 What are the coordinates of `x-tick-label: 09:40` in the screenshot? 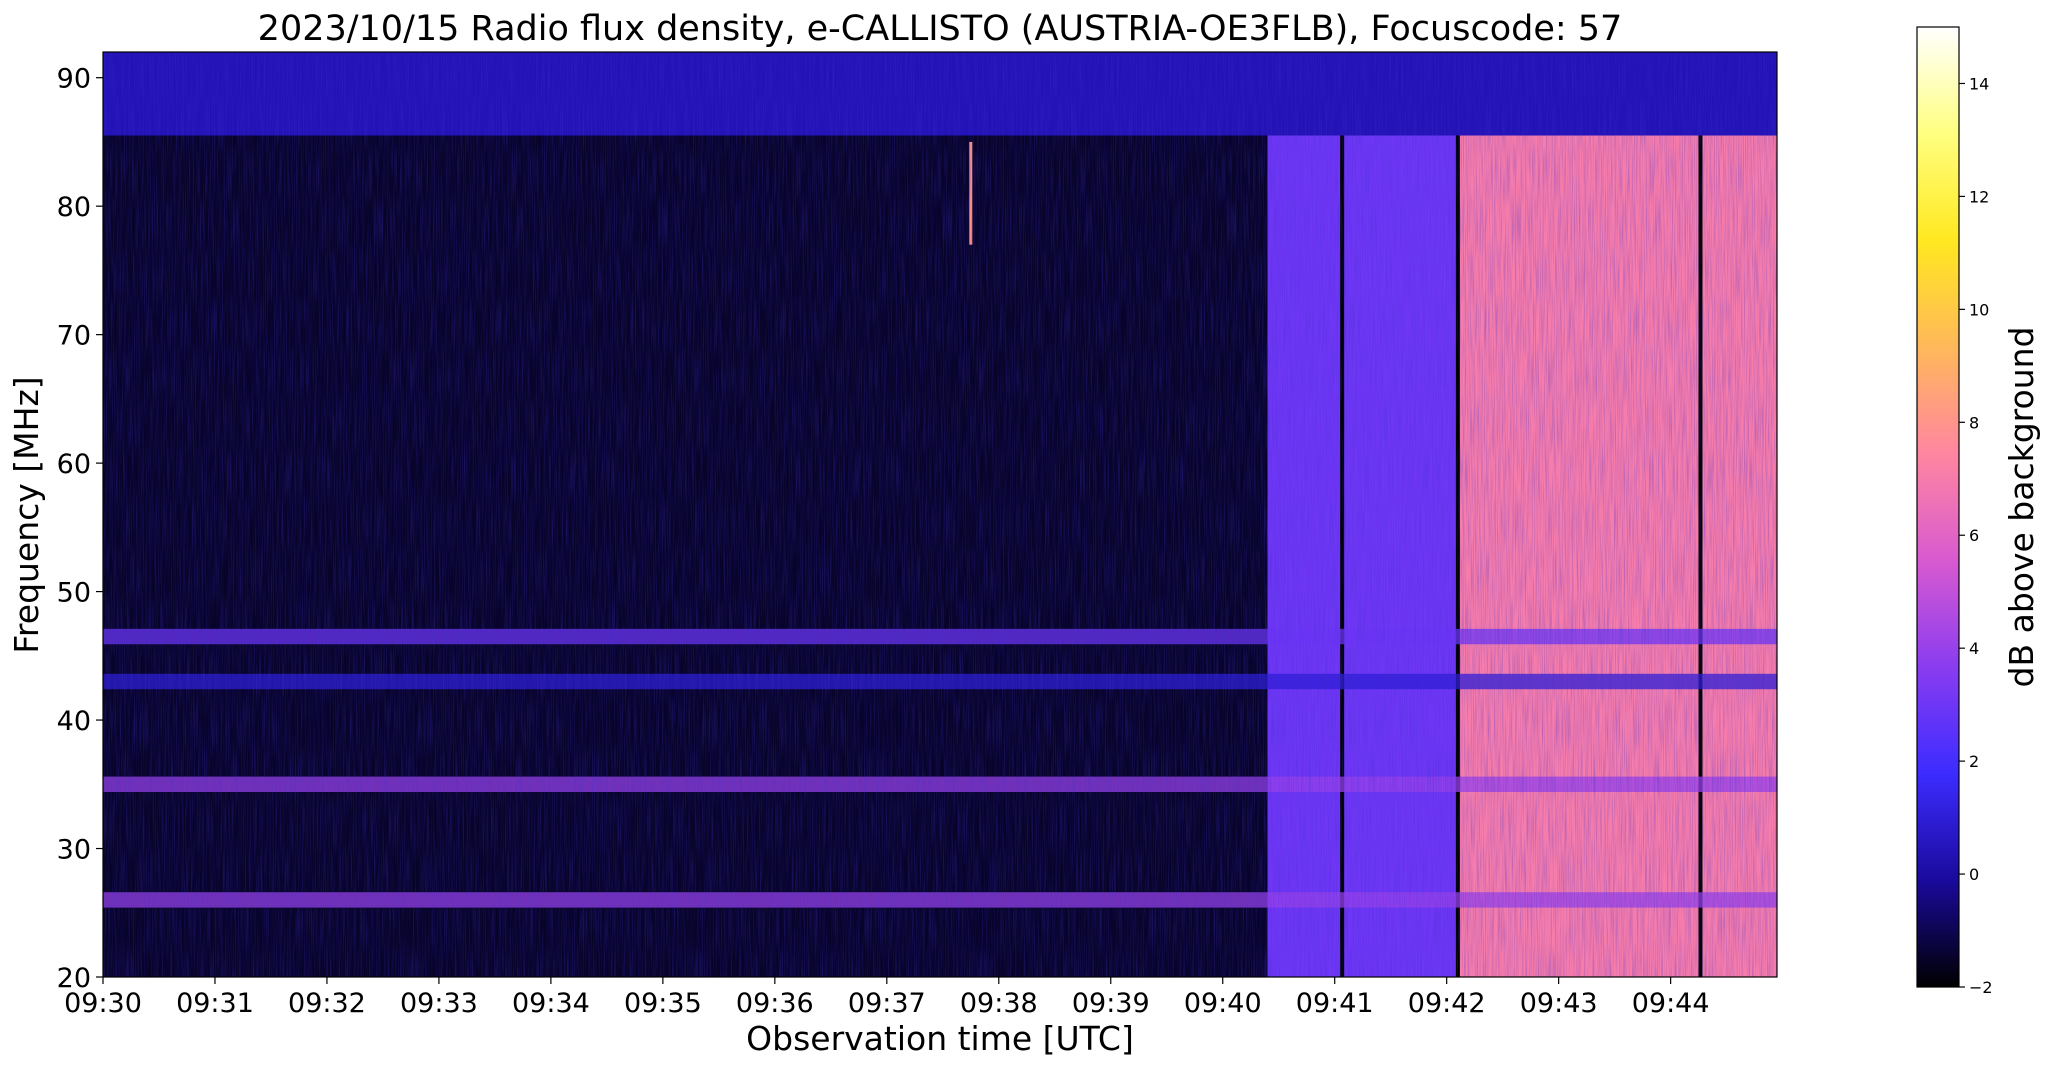 It's located at (1223, 1003).